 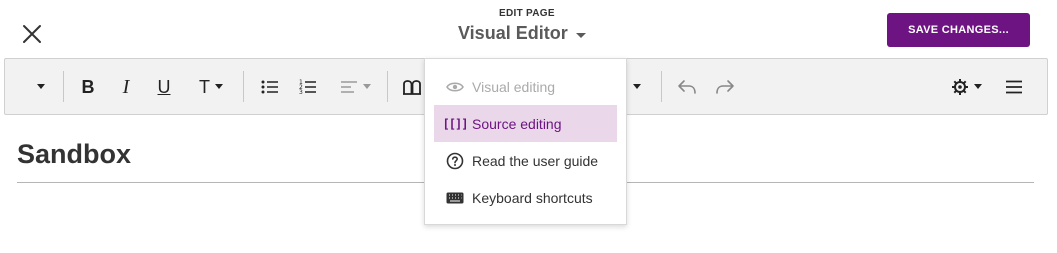 I want to click on menu-item-source-editing: [[]] Source editing, so click(x=525, y=123).